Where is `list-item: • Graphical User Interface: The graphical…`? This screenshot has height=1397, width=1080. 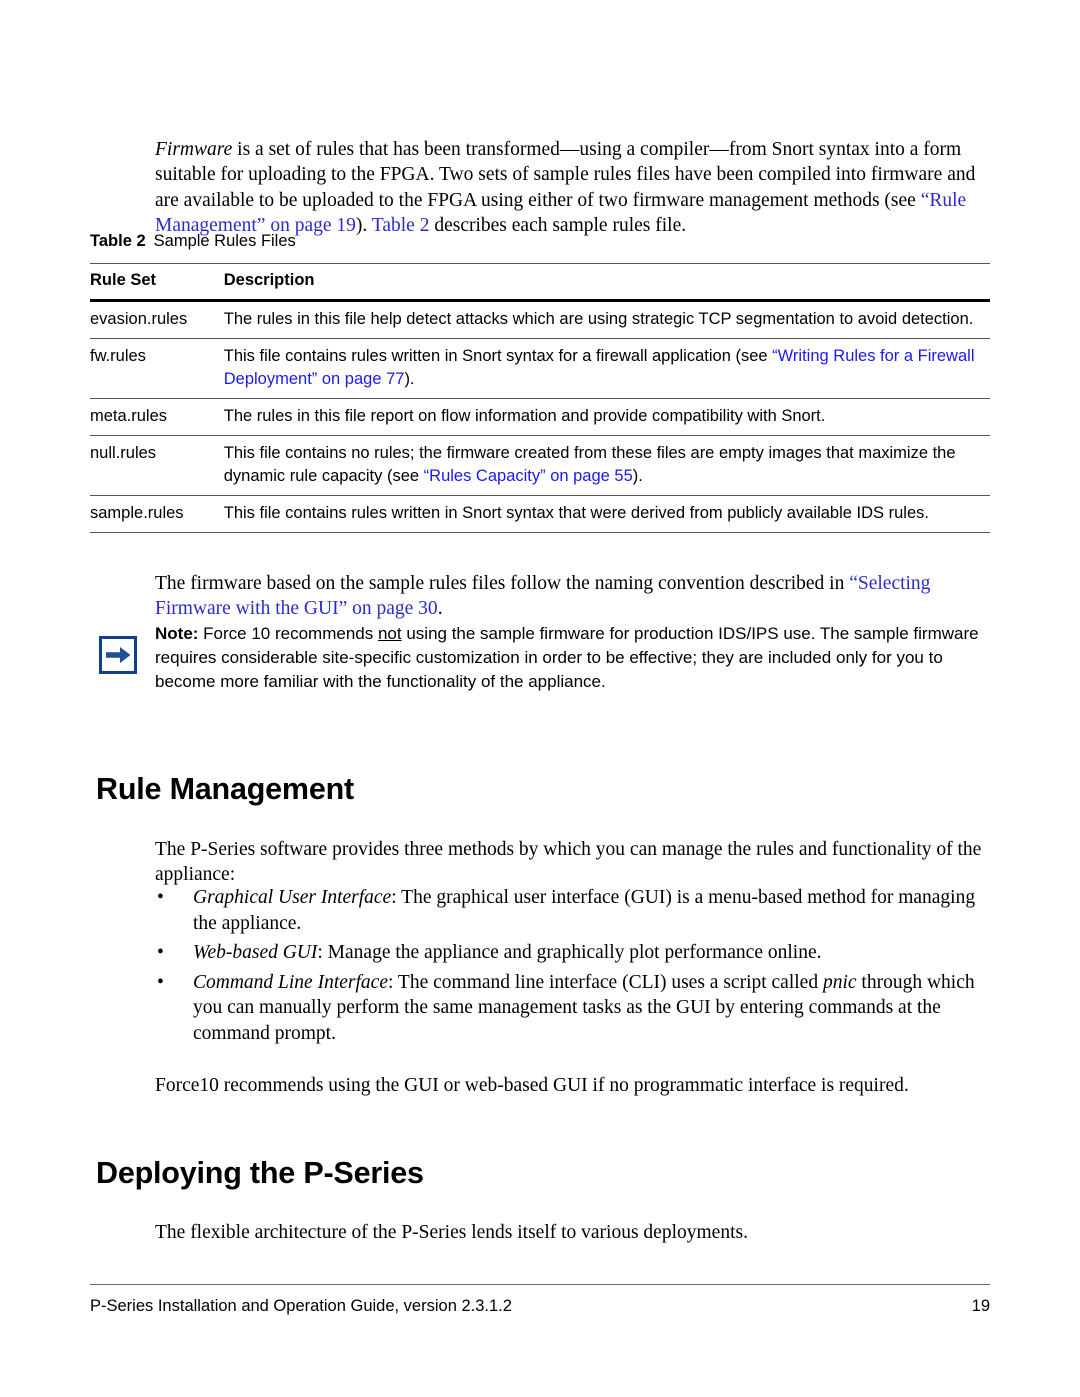 list-item: • Graphical User Interface: The graphical… is located at coordinates (570, 910).